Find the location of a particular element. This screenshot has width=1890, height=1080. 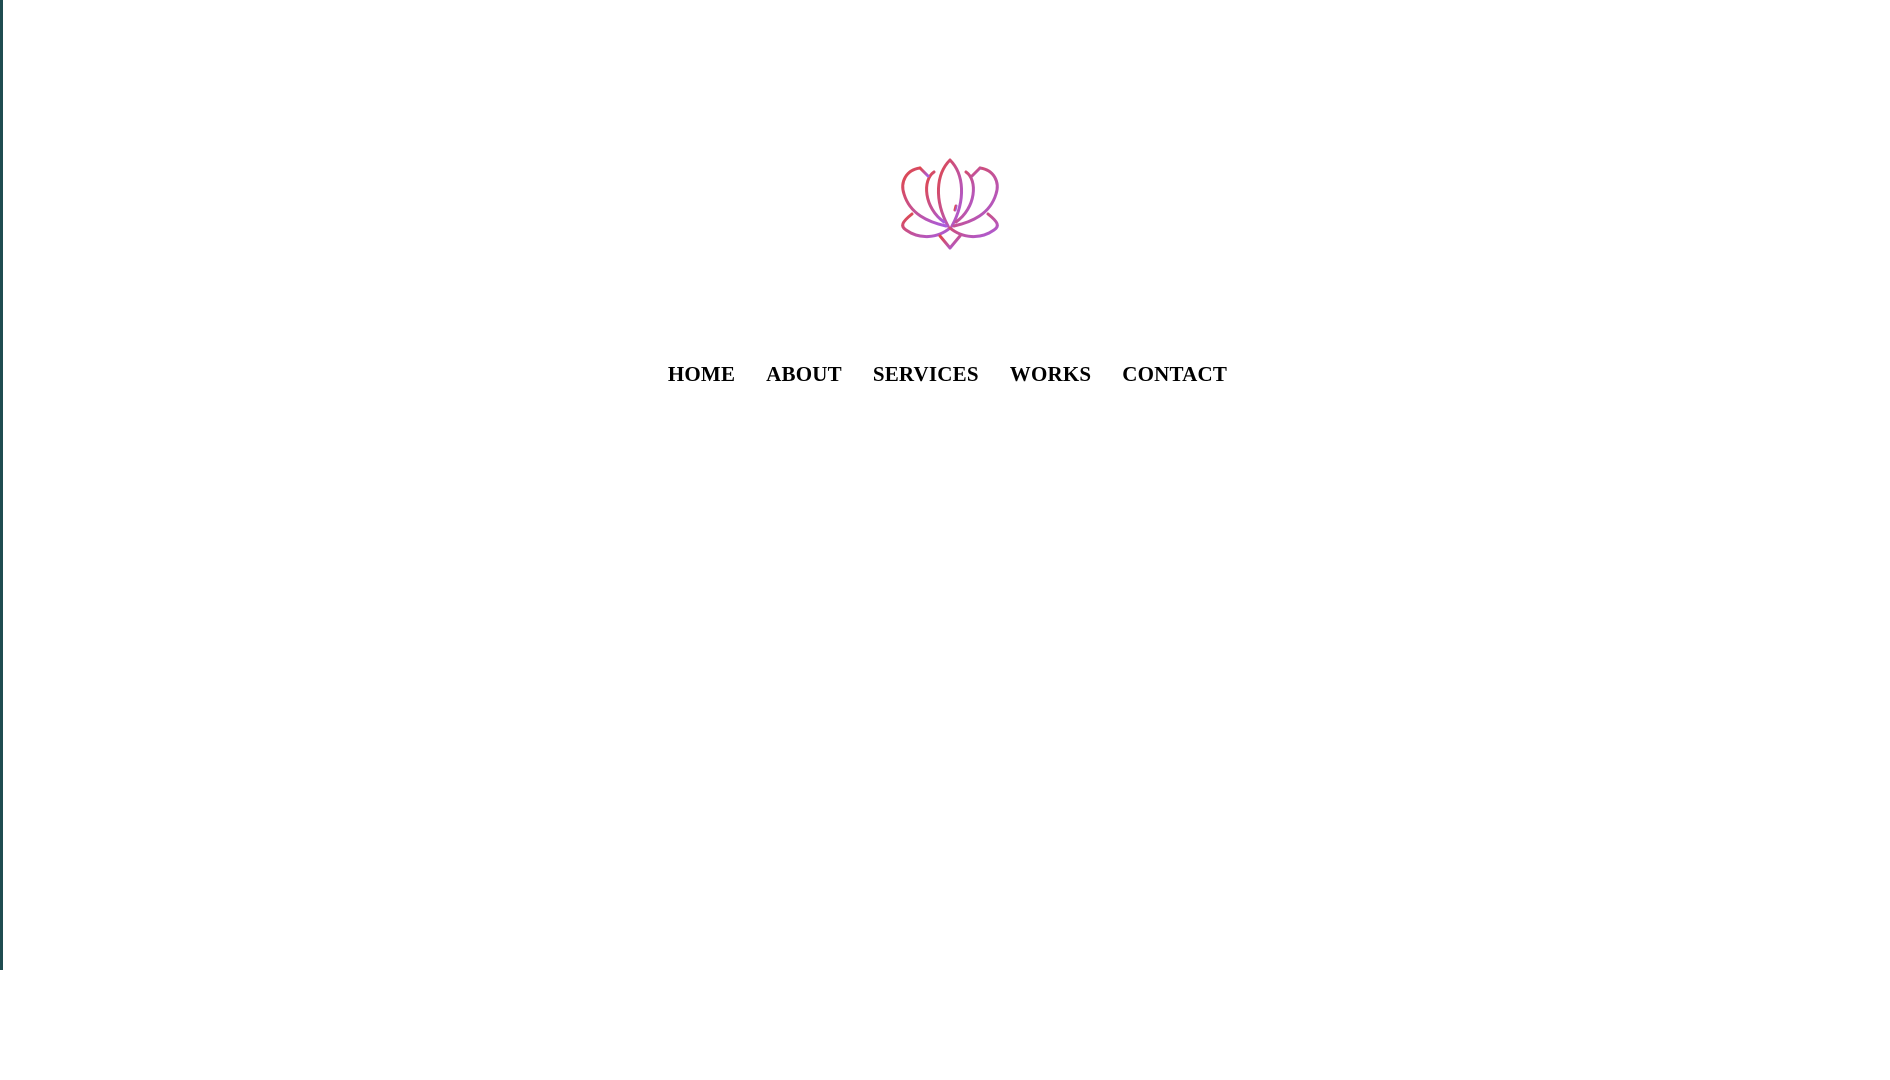

lotus-icon is located at coordinates (950, 204).